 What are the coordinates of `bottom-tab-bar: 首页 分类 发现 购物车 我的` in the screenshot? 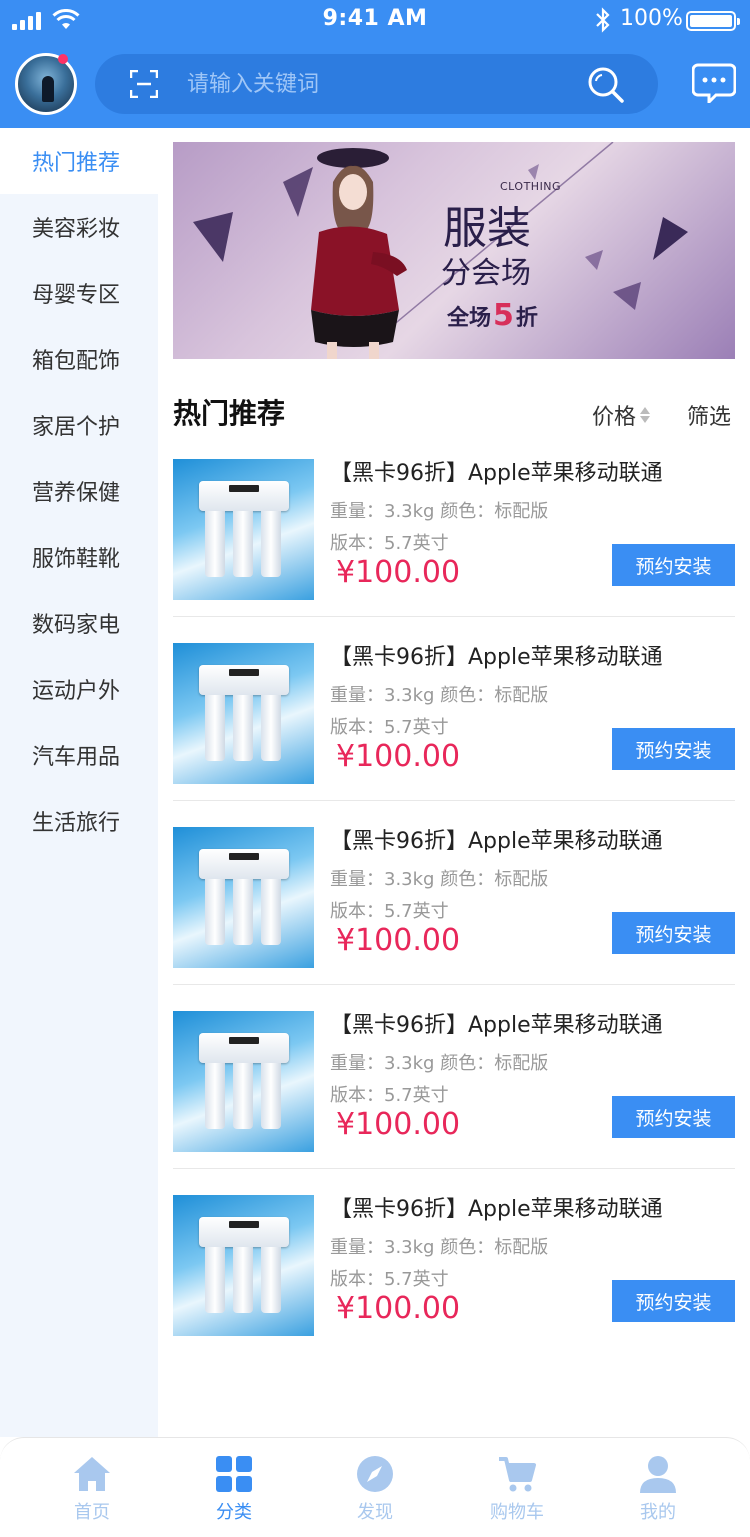 It's located at (375, 1487).